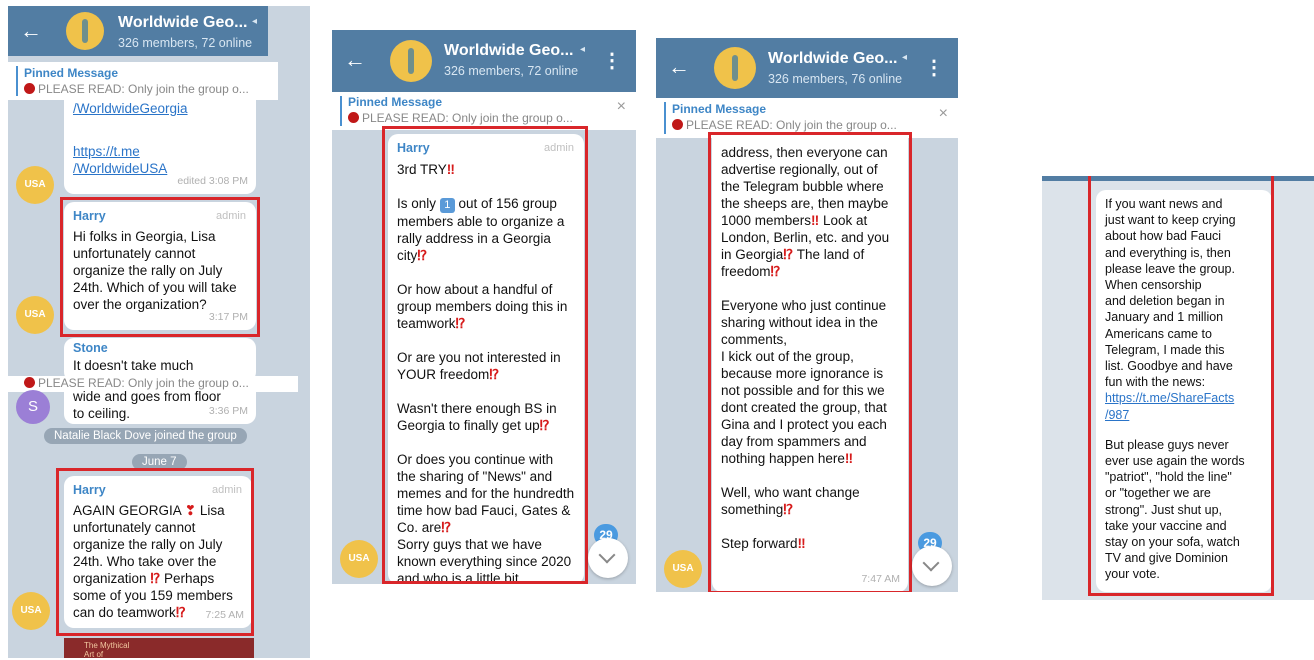 The width and height of the screenshot is (1314, 660). Describe the element at coordinates (145, 436) in the screenshot. I see `join-notice: Natalie Black Dove joined the group` at that location.